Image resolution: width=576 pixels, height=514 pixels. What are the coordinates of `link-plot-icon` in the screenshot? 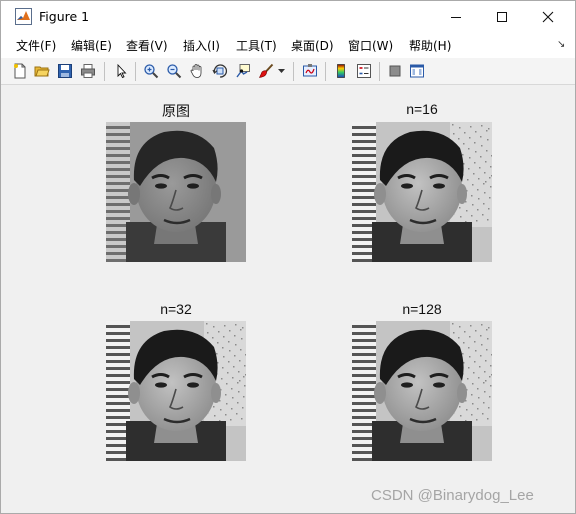 It's located at (310, 71).